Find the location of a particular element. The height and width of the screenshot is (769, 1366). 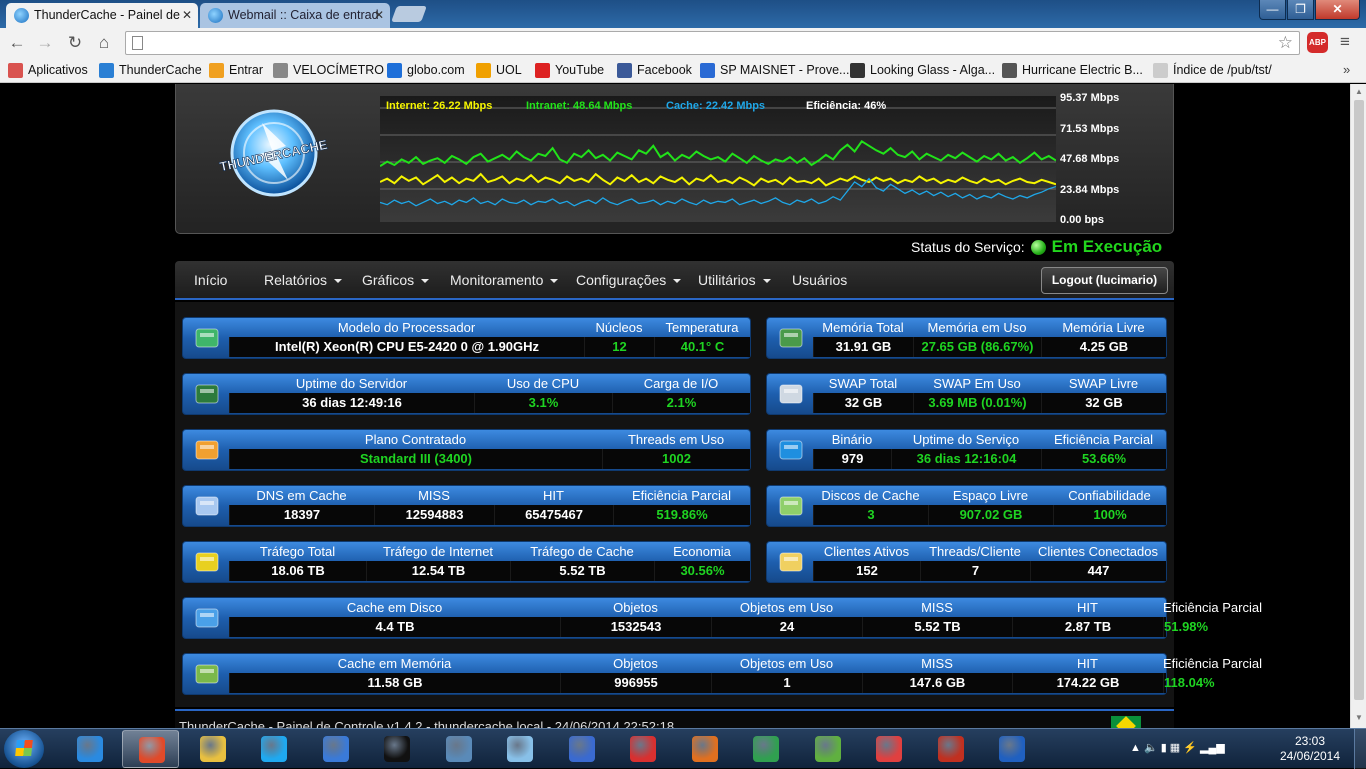

clients-computer-icon is located at coordinates (790, 562).